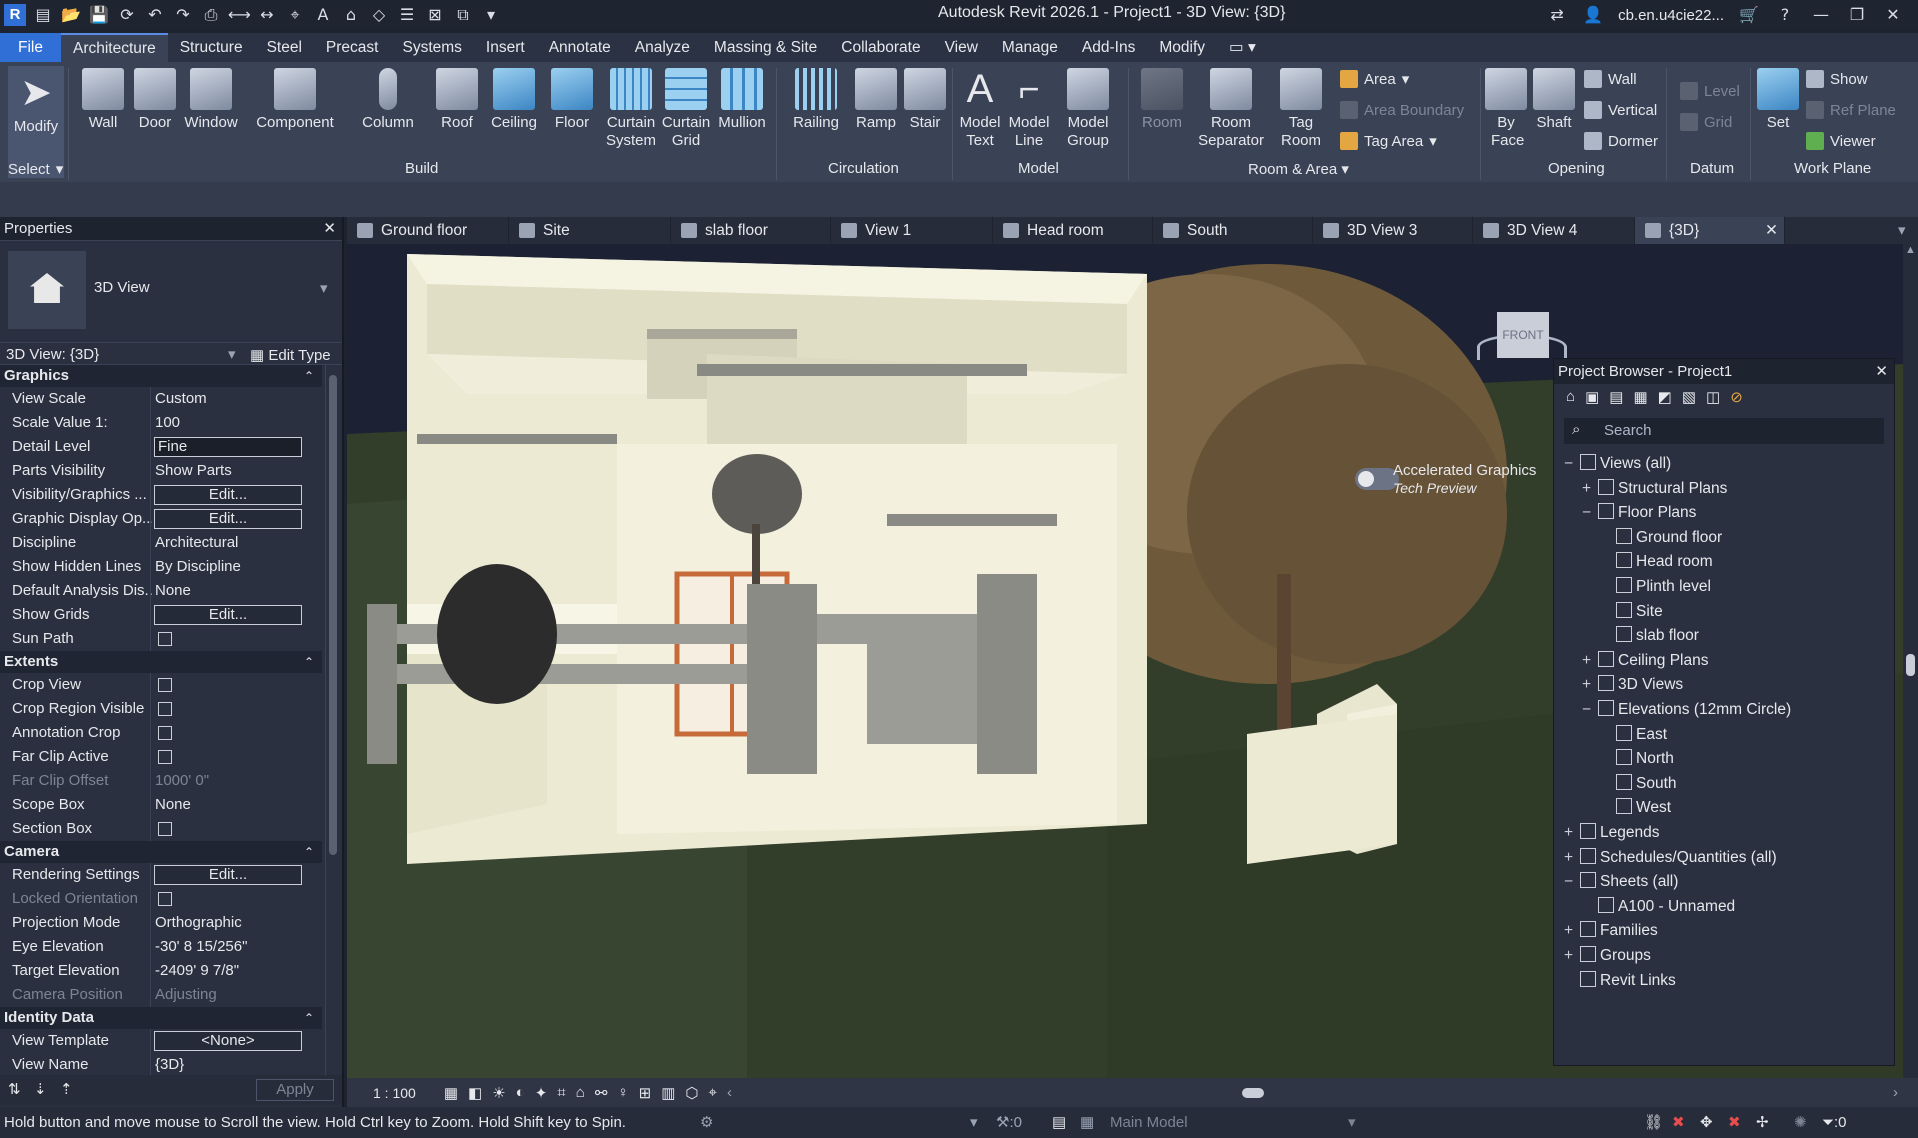 The image size is (1918, 1138). Describe the element at coordinates (40, 1089) in the screenshot. I see `sort-asc-icon: ⇣` at that location.